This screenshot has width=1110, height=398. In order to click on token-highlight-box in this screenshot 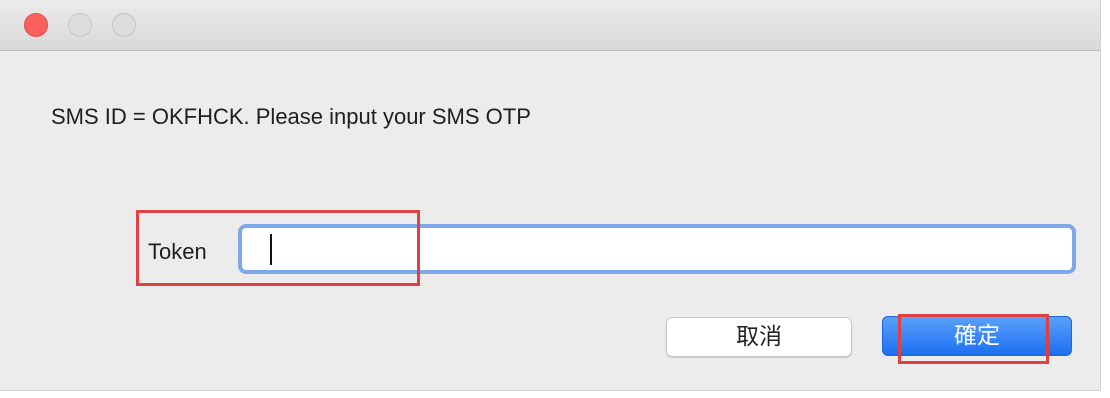, I will do `click(278, 248)`.